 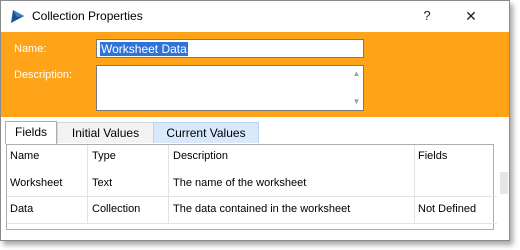 What do you see at coordinates (105, 132) in the screenshot?
I see `tab-initial-values: Initial Values` at bounding box center [105, 132].